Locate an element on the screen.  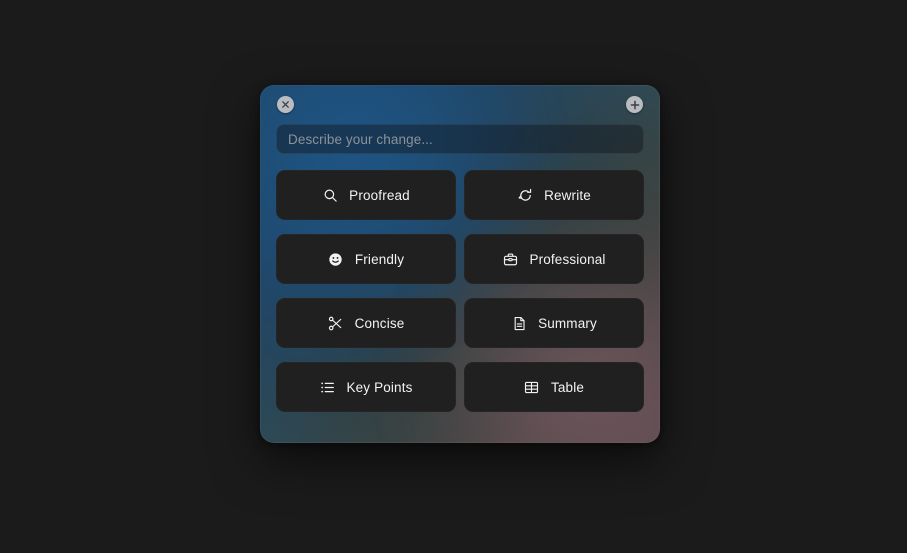
action-label: Professional is located at coordinates (567, 259).